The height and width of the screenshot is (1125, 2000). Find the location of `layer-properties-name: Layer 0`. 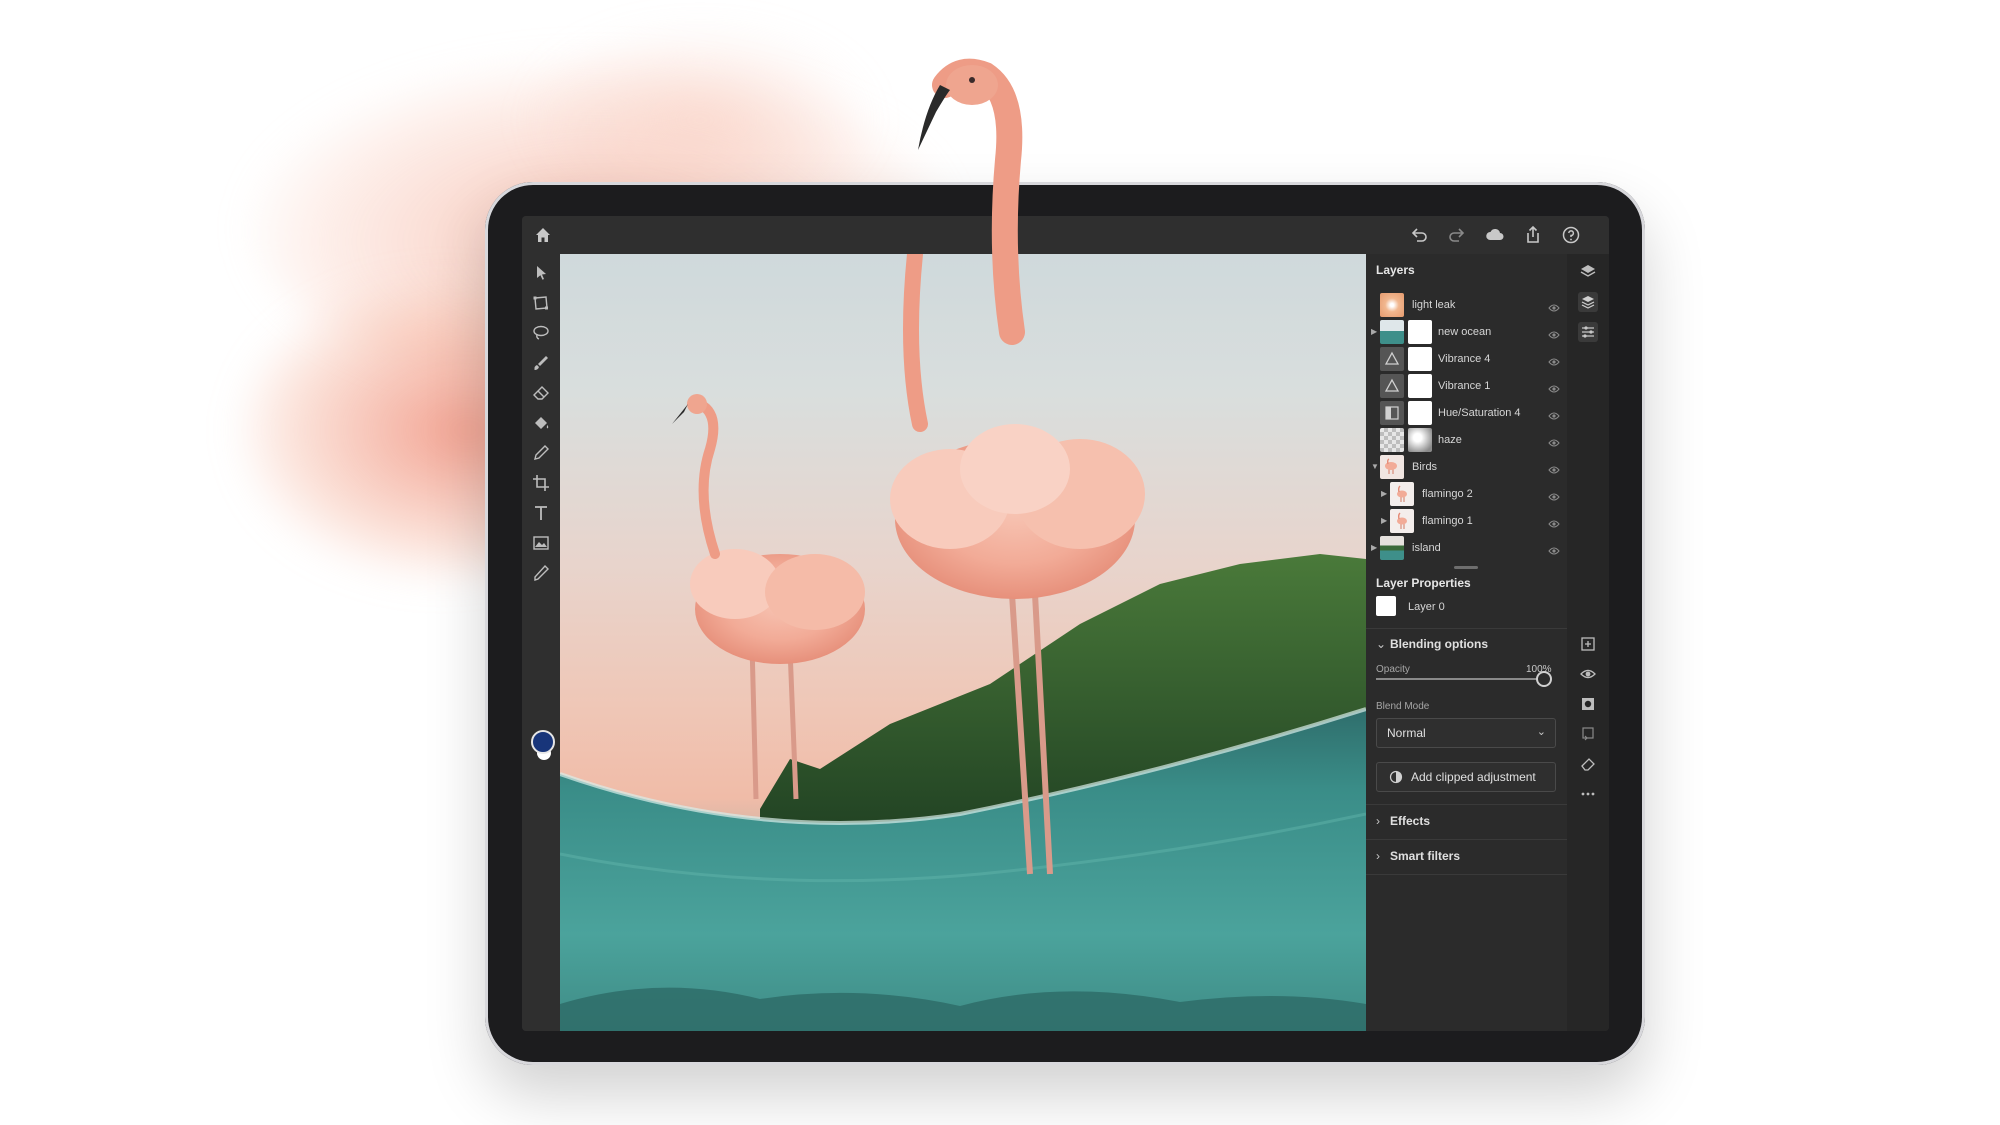

layer-properties-name: Layer 0 is located at coordinates (1426, 607).